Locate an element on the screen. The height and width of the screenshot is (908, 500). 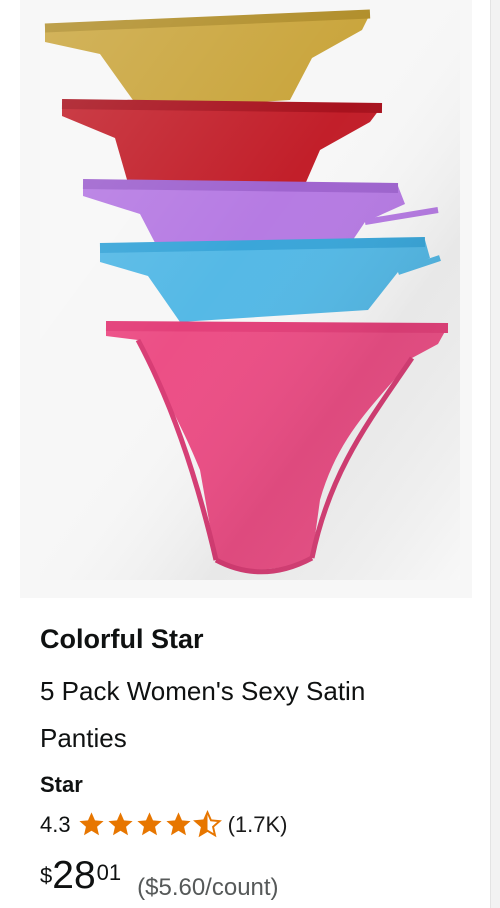
rating-count: (1.7K) is located at coordinates (258, 825).